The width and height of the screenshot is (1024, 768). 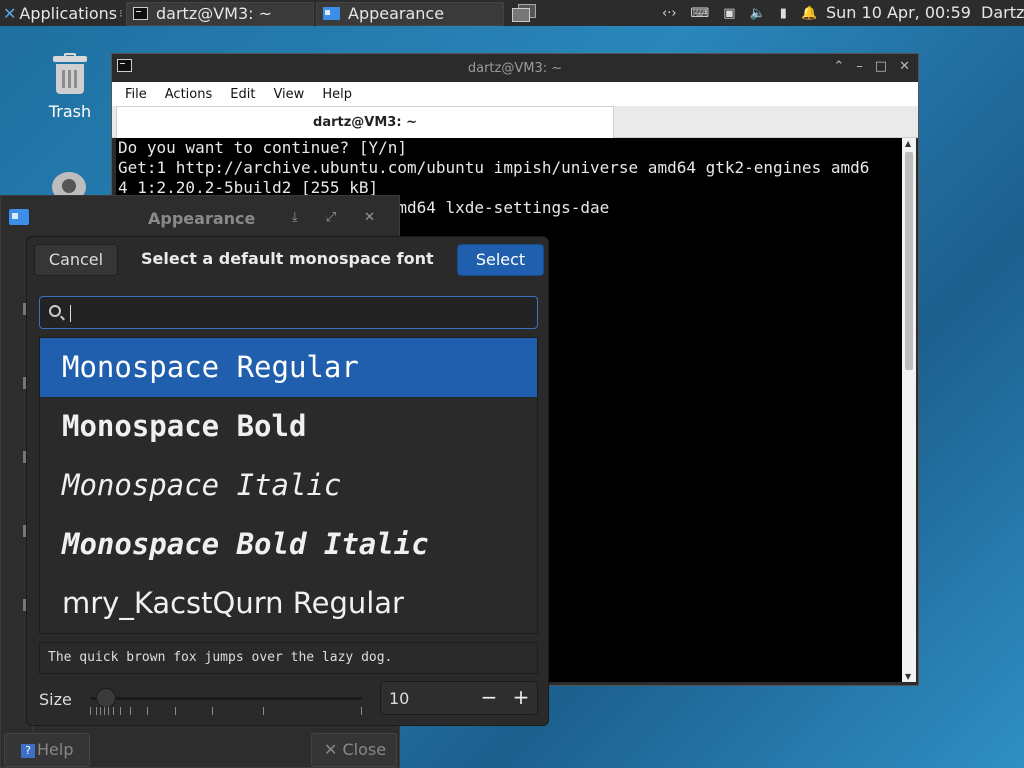 I want to click on terminal-titlebar: dartz@VM3: ~ ⌃ – □ ✕, so click(x=515, y=68).